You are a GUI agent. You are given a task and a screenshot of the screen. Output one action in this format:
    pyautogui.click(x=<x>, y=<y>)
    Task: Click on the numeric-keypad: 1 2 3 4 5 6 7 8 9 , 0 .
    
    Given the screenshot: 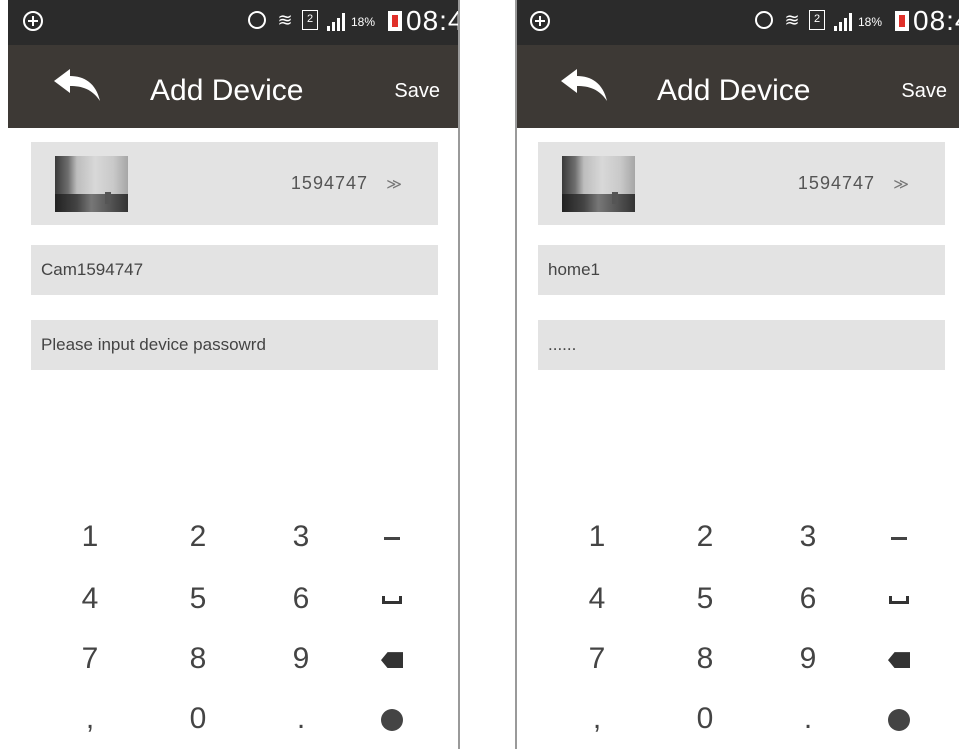 What is the action you would take?
    pyautogui.click(x=738, y=628)
    